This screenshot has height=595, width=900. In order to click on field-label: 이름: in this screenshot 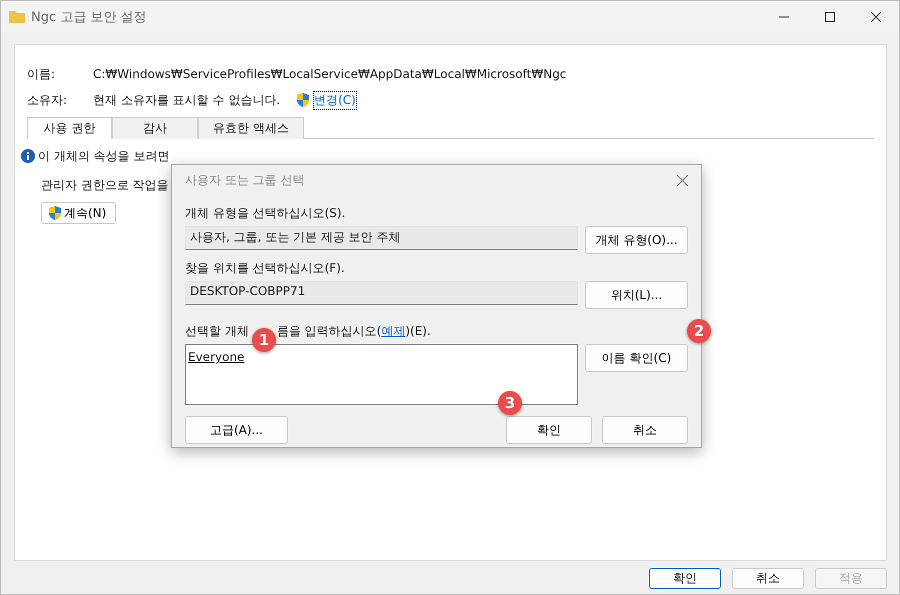, I will do `click(41, 74)`.